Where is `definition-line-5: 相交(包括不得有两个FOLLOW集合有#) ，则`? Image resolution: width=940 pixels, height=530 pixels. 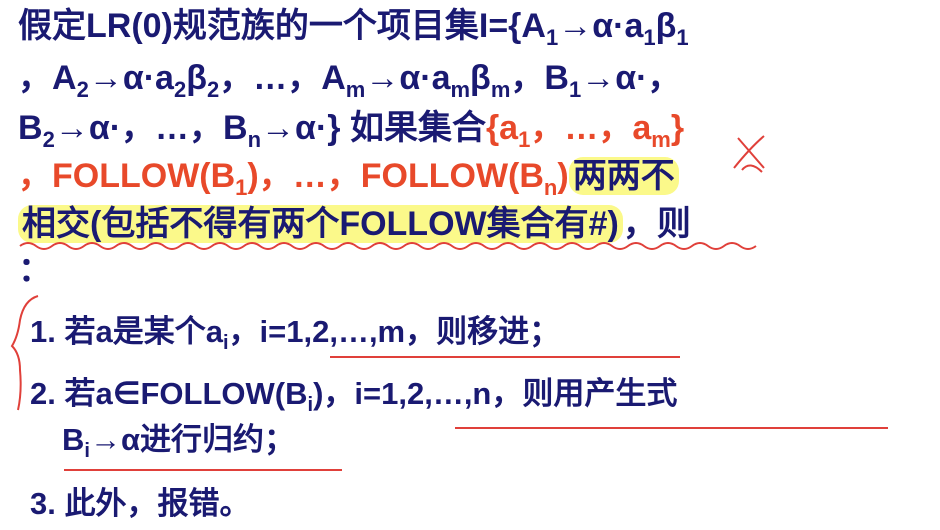
definition-line-5: 相交(包括不得有两个FOLLOW集合有#) ，则 is located at coordinates (354, 224).